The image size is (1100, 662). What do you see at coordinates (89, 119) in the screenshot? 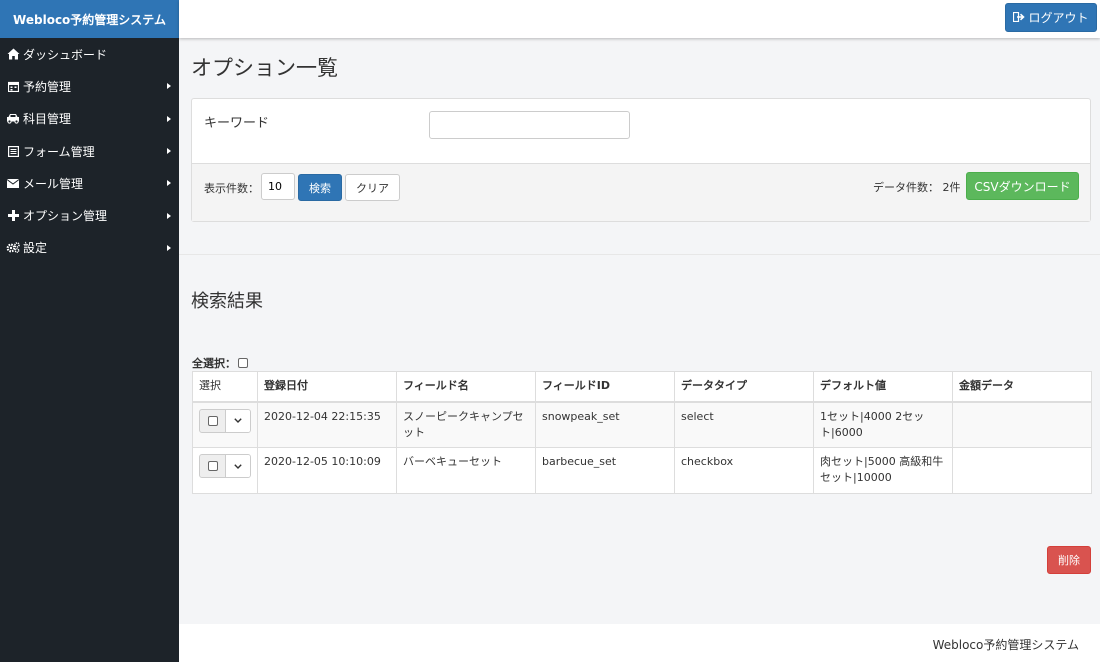
I see `sidebar-item-subjects: 科目管理` at bounding box center [89, 119].